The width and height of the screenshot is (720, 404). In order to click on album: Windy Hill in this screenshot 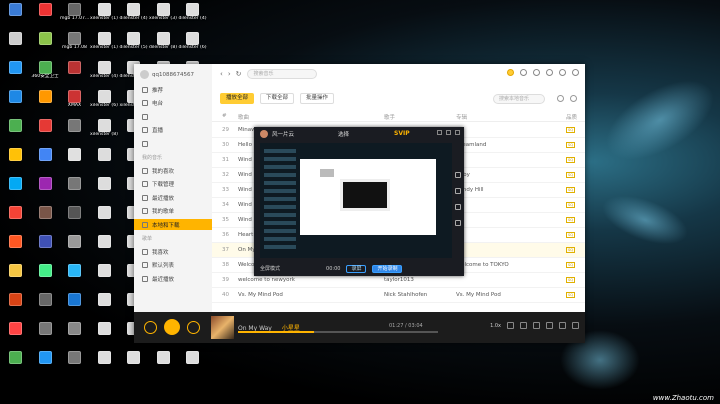, I will do `click(496, 190)`.